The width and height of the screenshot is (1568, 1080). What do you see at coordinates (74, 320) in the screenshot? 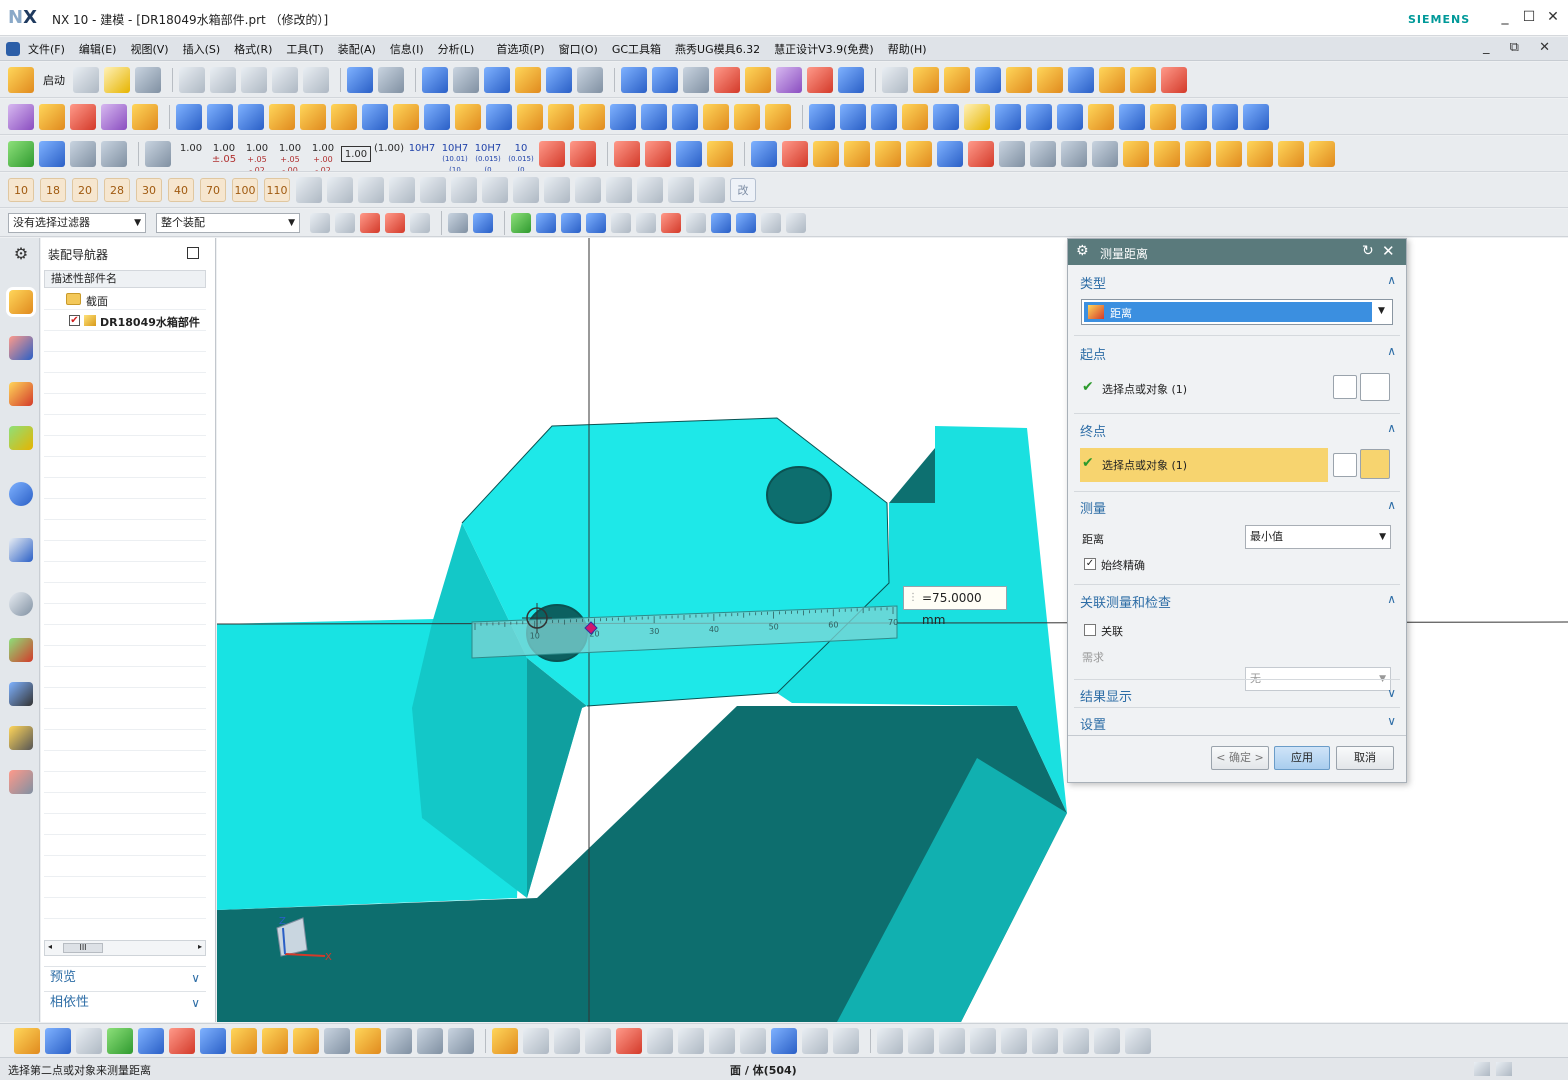
I see `checkbox-icon: ✔` at bounding box center [74, 320].